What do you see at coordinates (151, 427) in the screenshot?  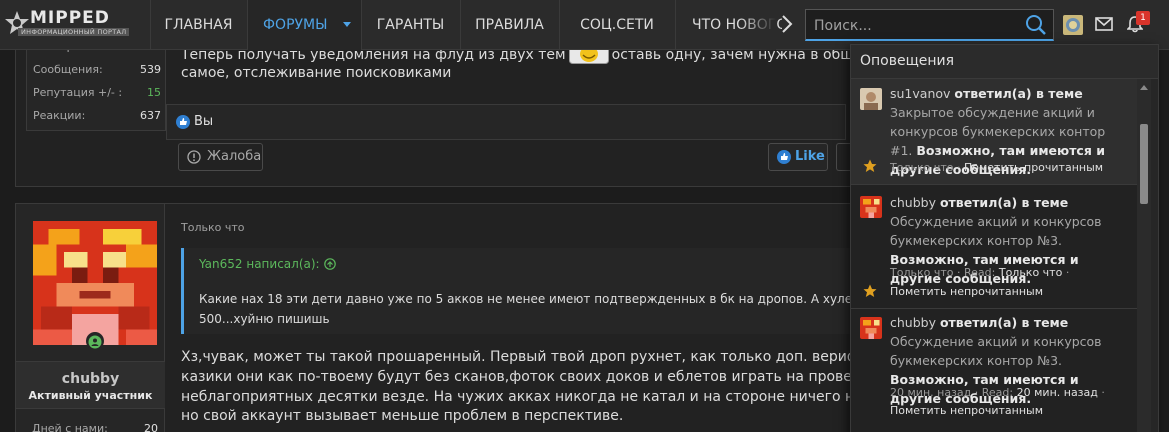 I see `author-stat-value: 20` at bounding box center [151, 427].